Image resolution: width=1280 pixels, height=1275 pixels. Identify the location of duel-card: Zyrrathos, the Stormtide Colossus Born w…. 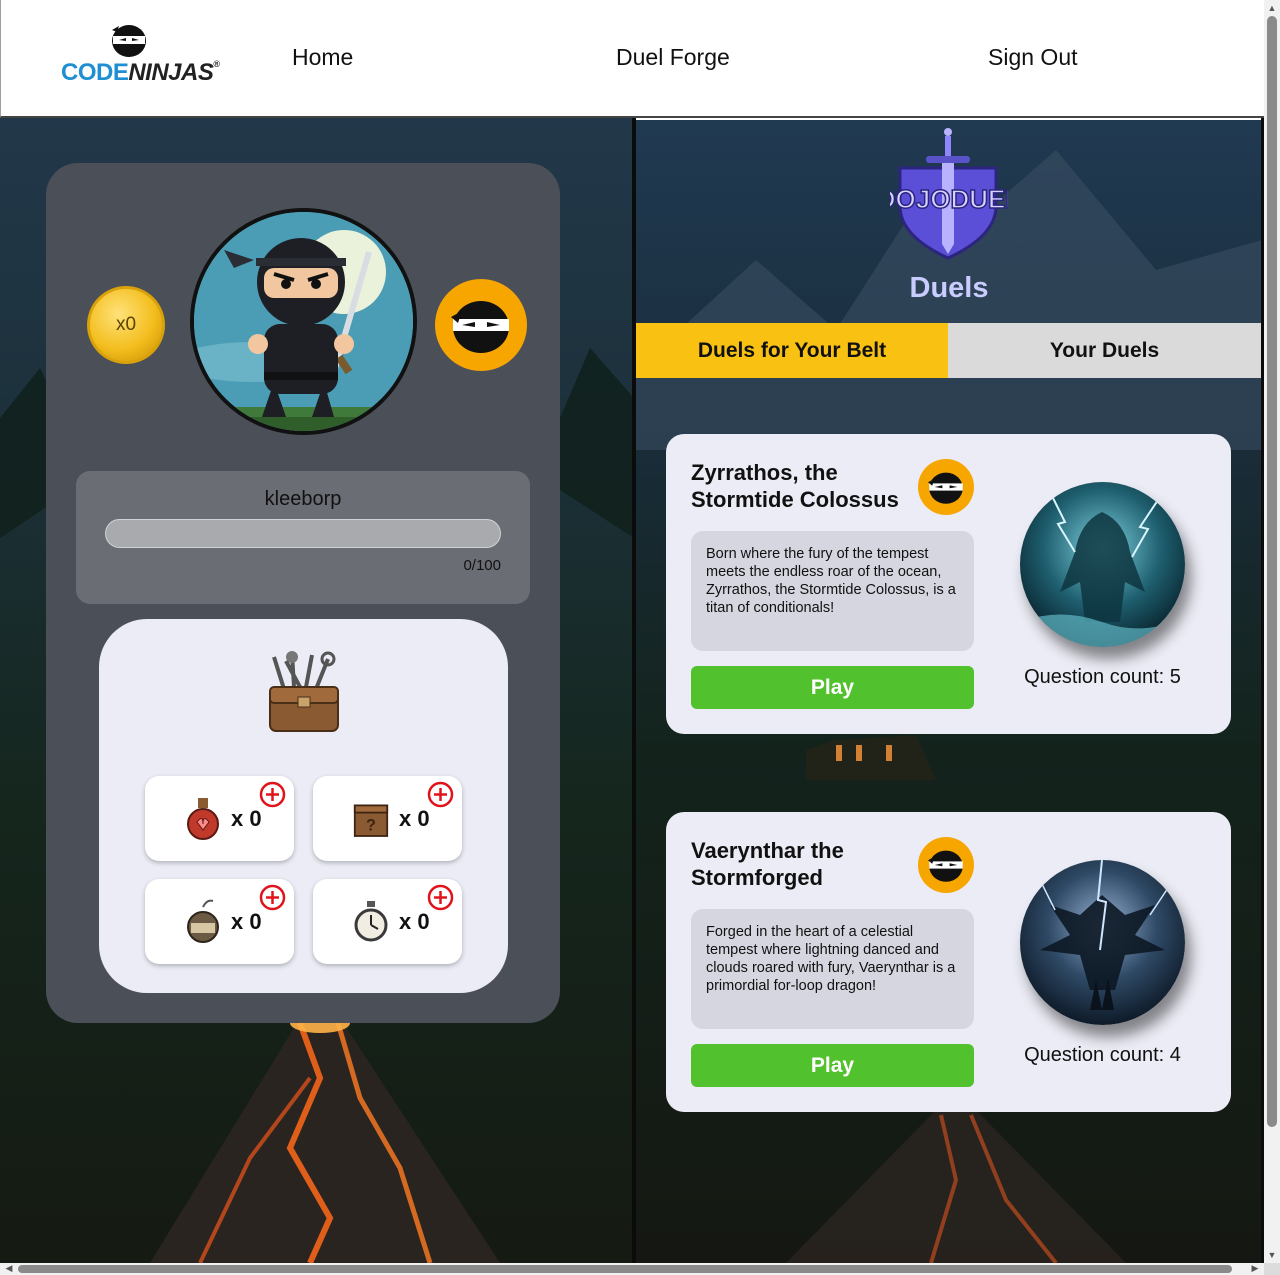
(948, 584).